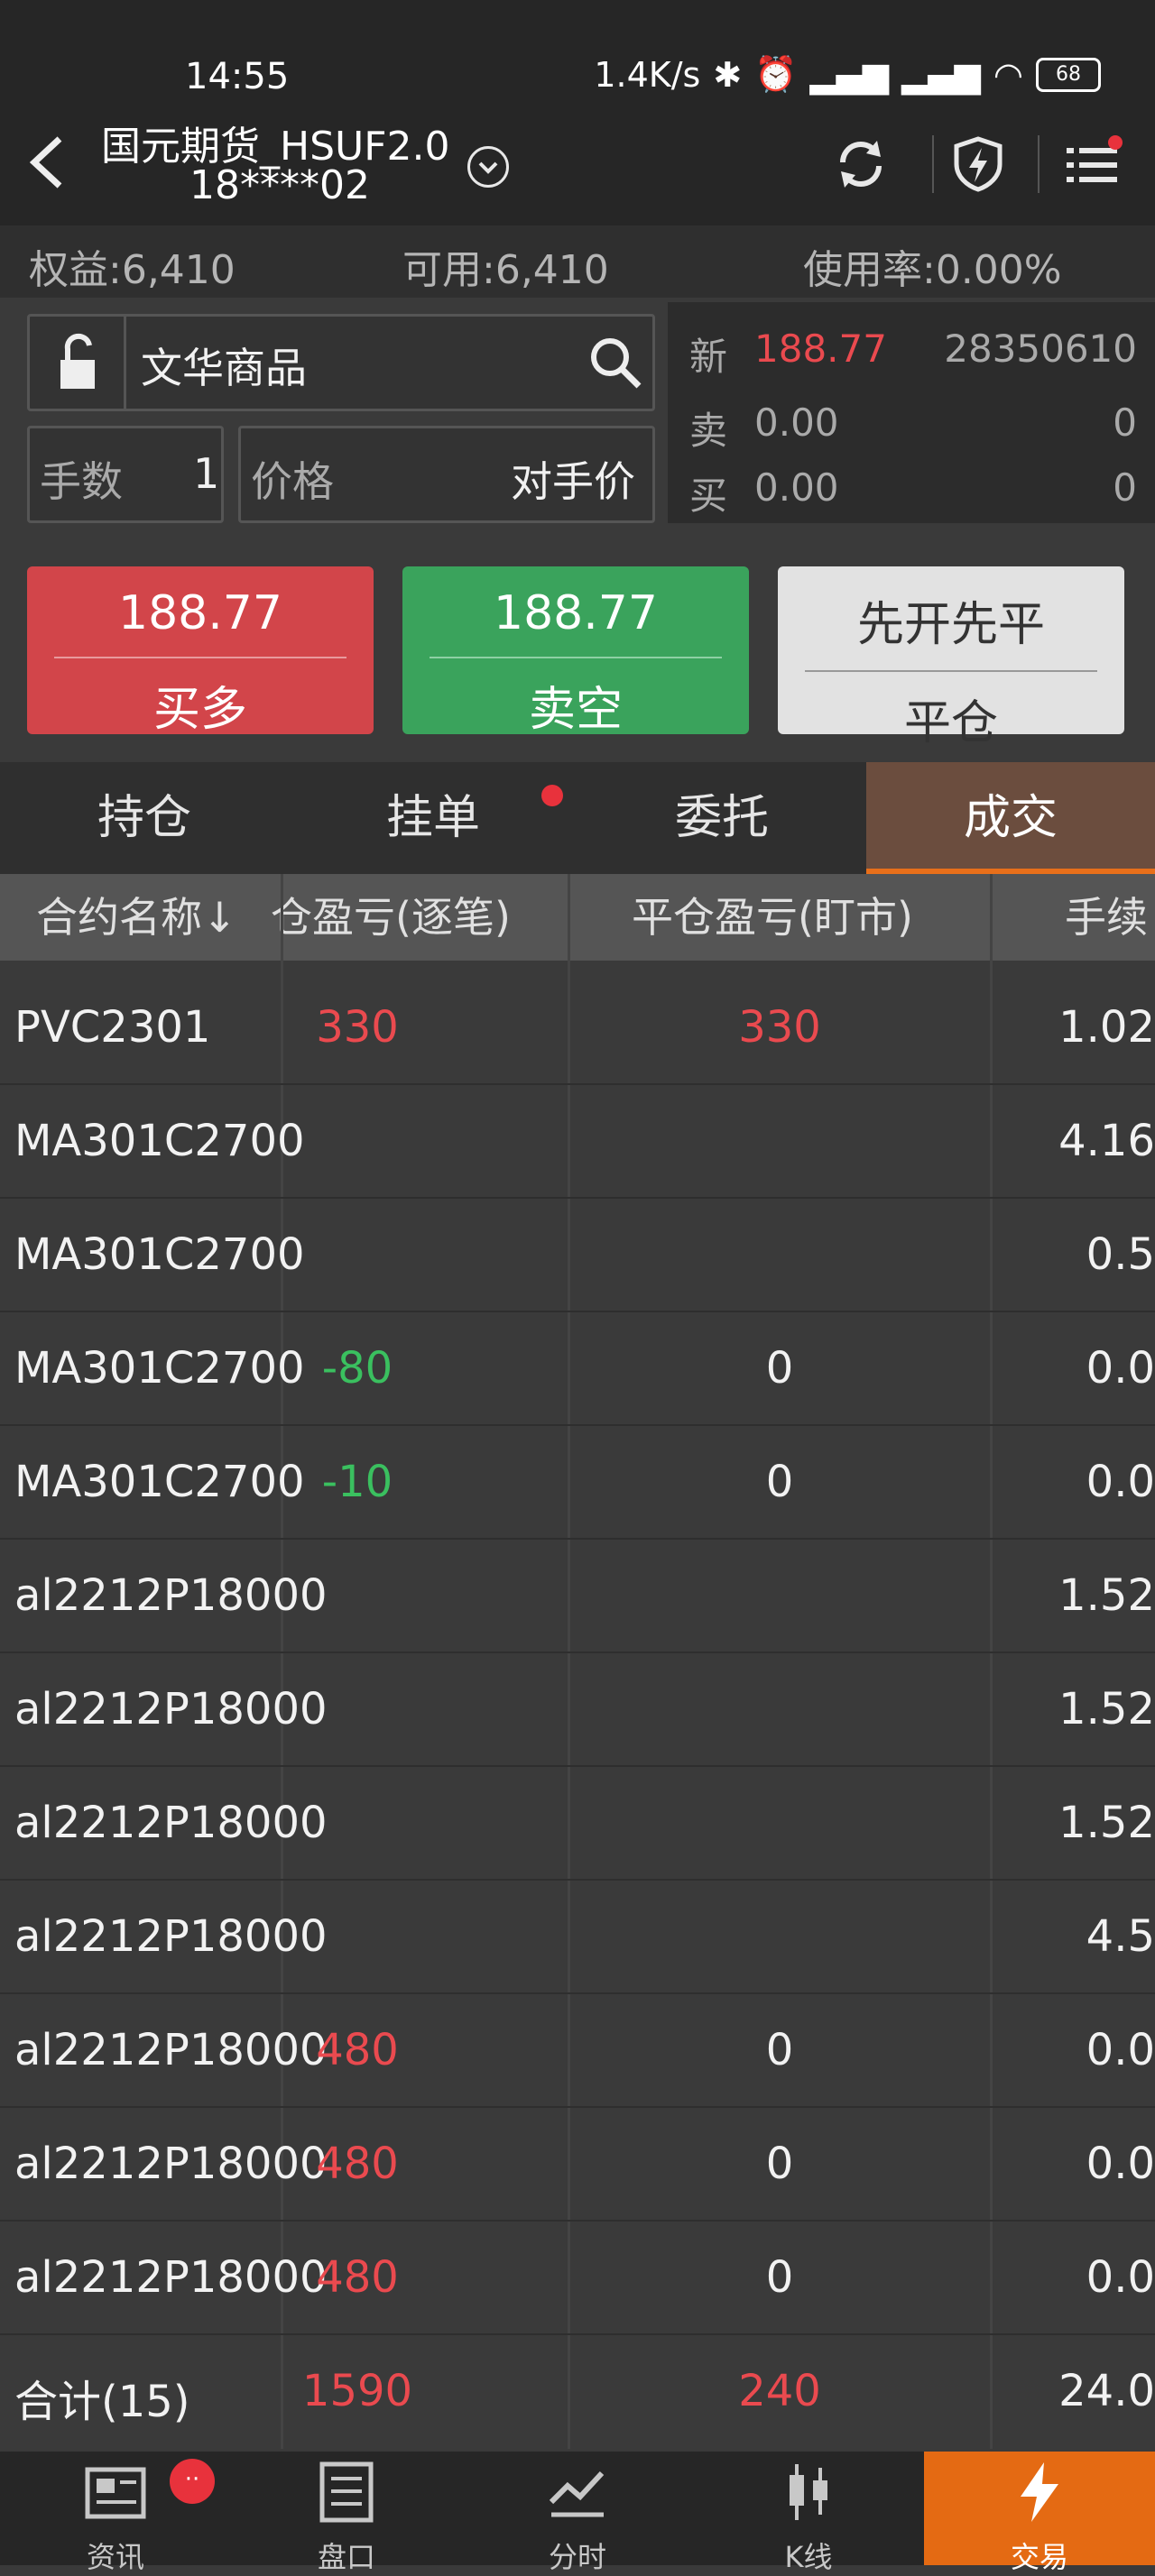 The width and height of the screenshot is (1155, 2576). What do you see at coordinates (1008, 75) in the screenshot?
I see `wifi-icon: ◠` at bounding box center [1008, 75].